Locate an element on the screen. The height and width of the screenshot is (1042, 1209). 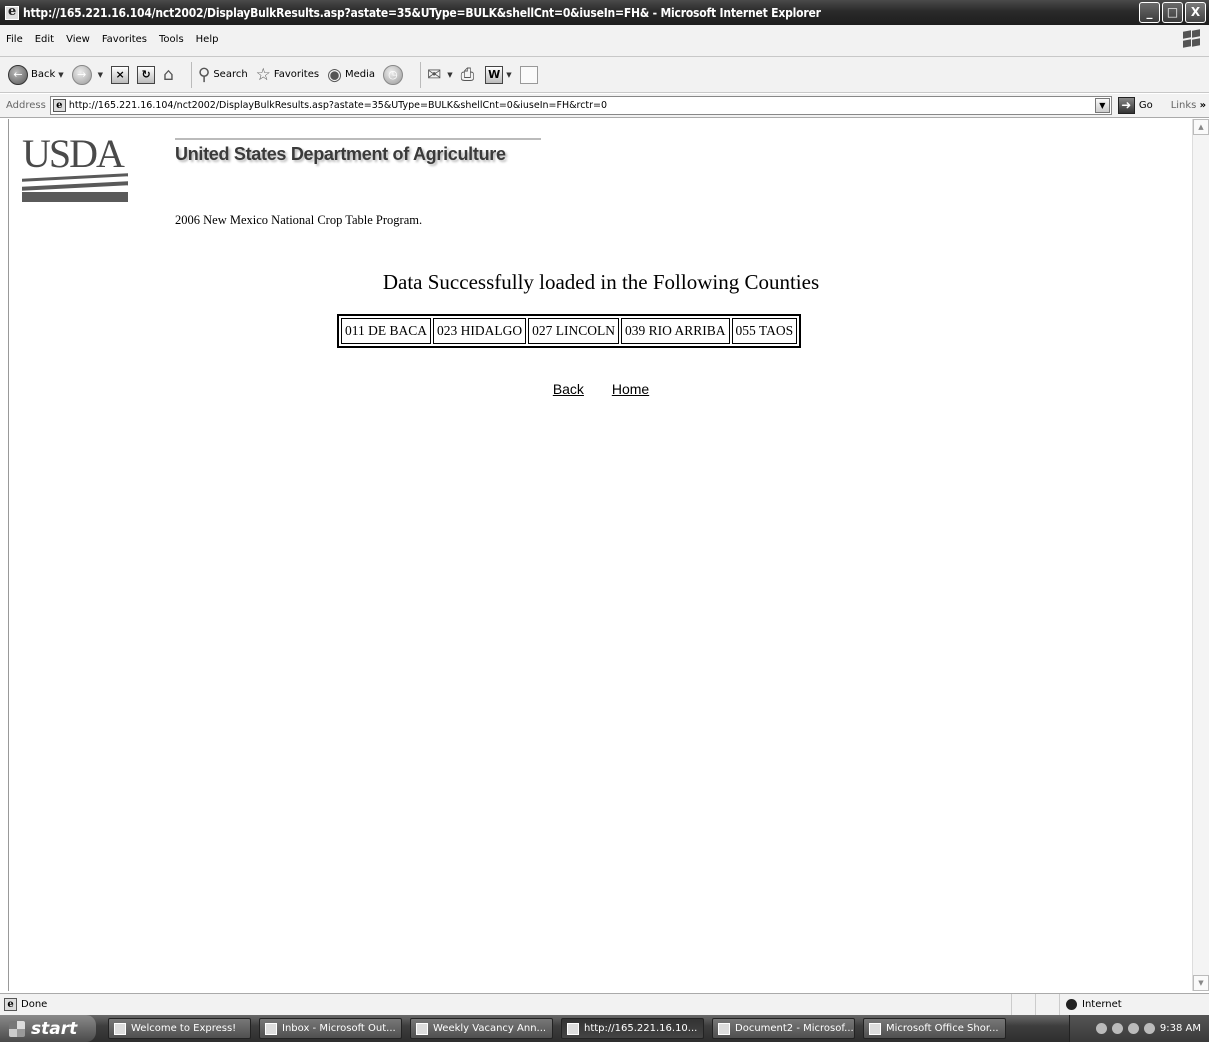
search-label: Search is located at coordinates (230, 74).